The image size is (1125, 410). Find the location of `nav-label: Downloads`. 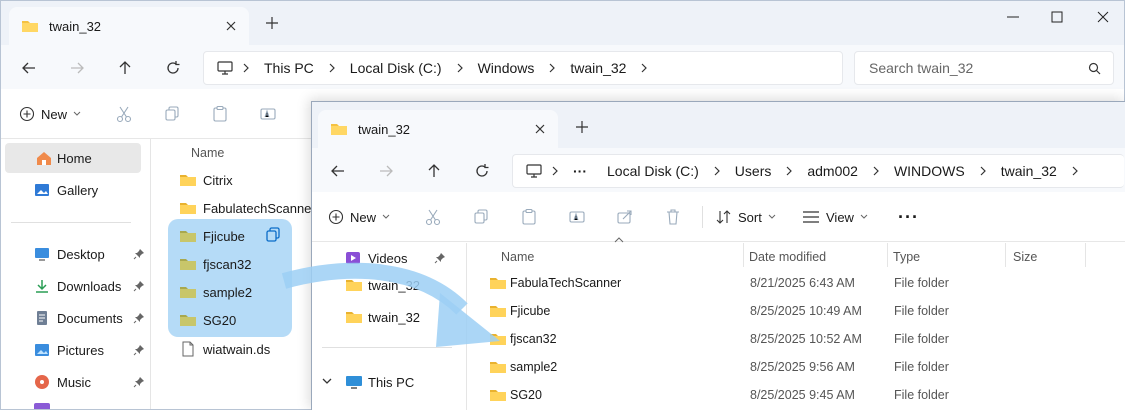

nav-label: Downloads is located at coordinates (89, 286).